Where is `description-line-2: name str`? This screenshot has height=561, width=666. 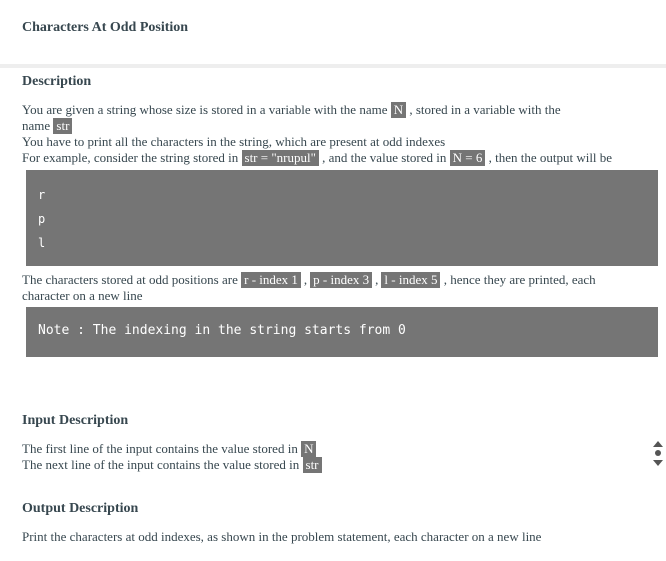
description-line-2: name str is located at coordinates (47, 126).